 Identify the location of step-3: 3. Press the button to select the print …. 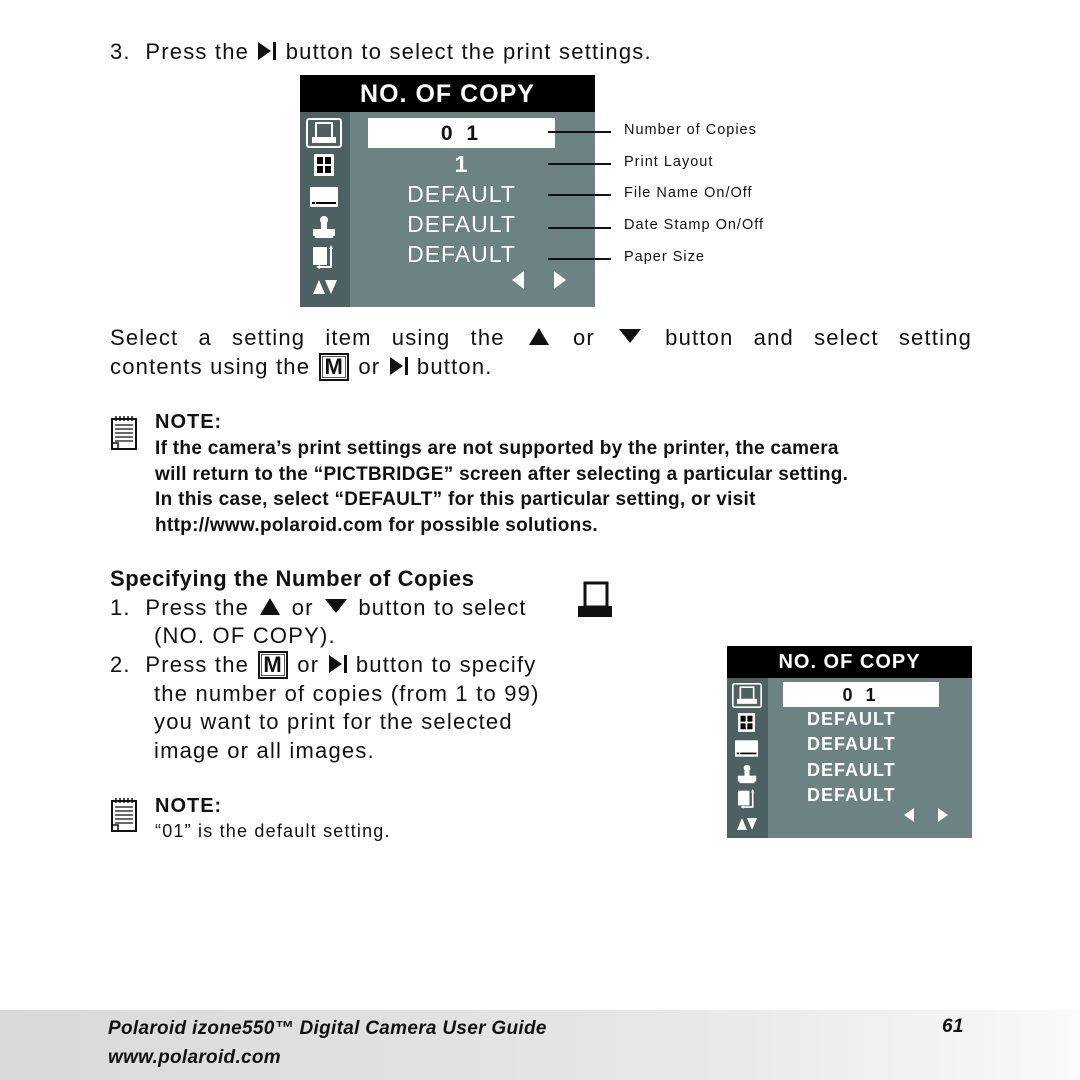
(381, 52).